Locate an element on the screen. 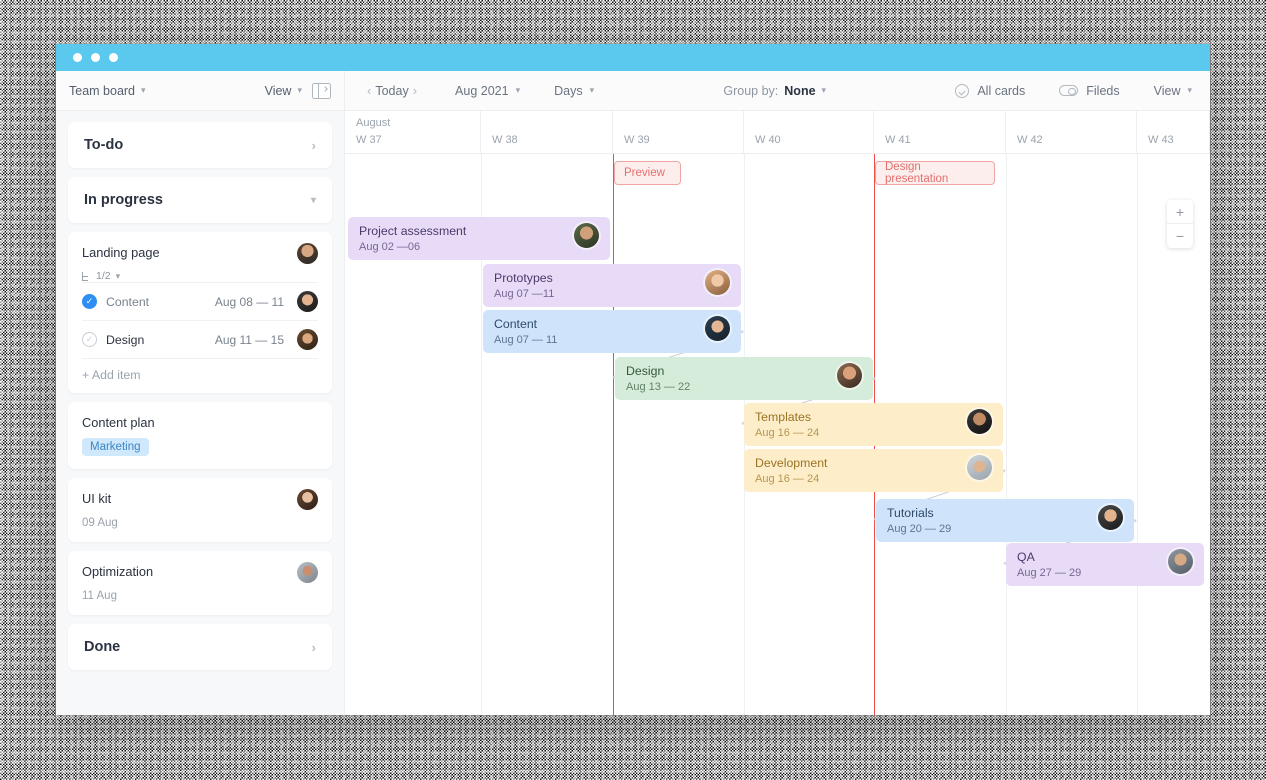 The image size is (1266, 780). group-by-label: Group by: is located at coordinates (751, 90).